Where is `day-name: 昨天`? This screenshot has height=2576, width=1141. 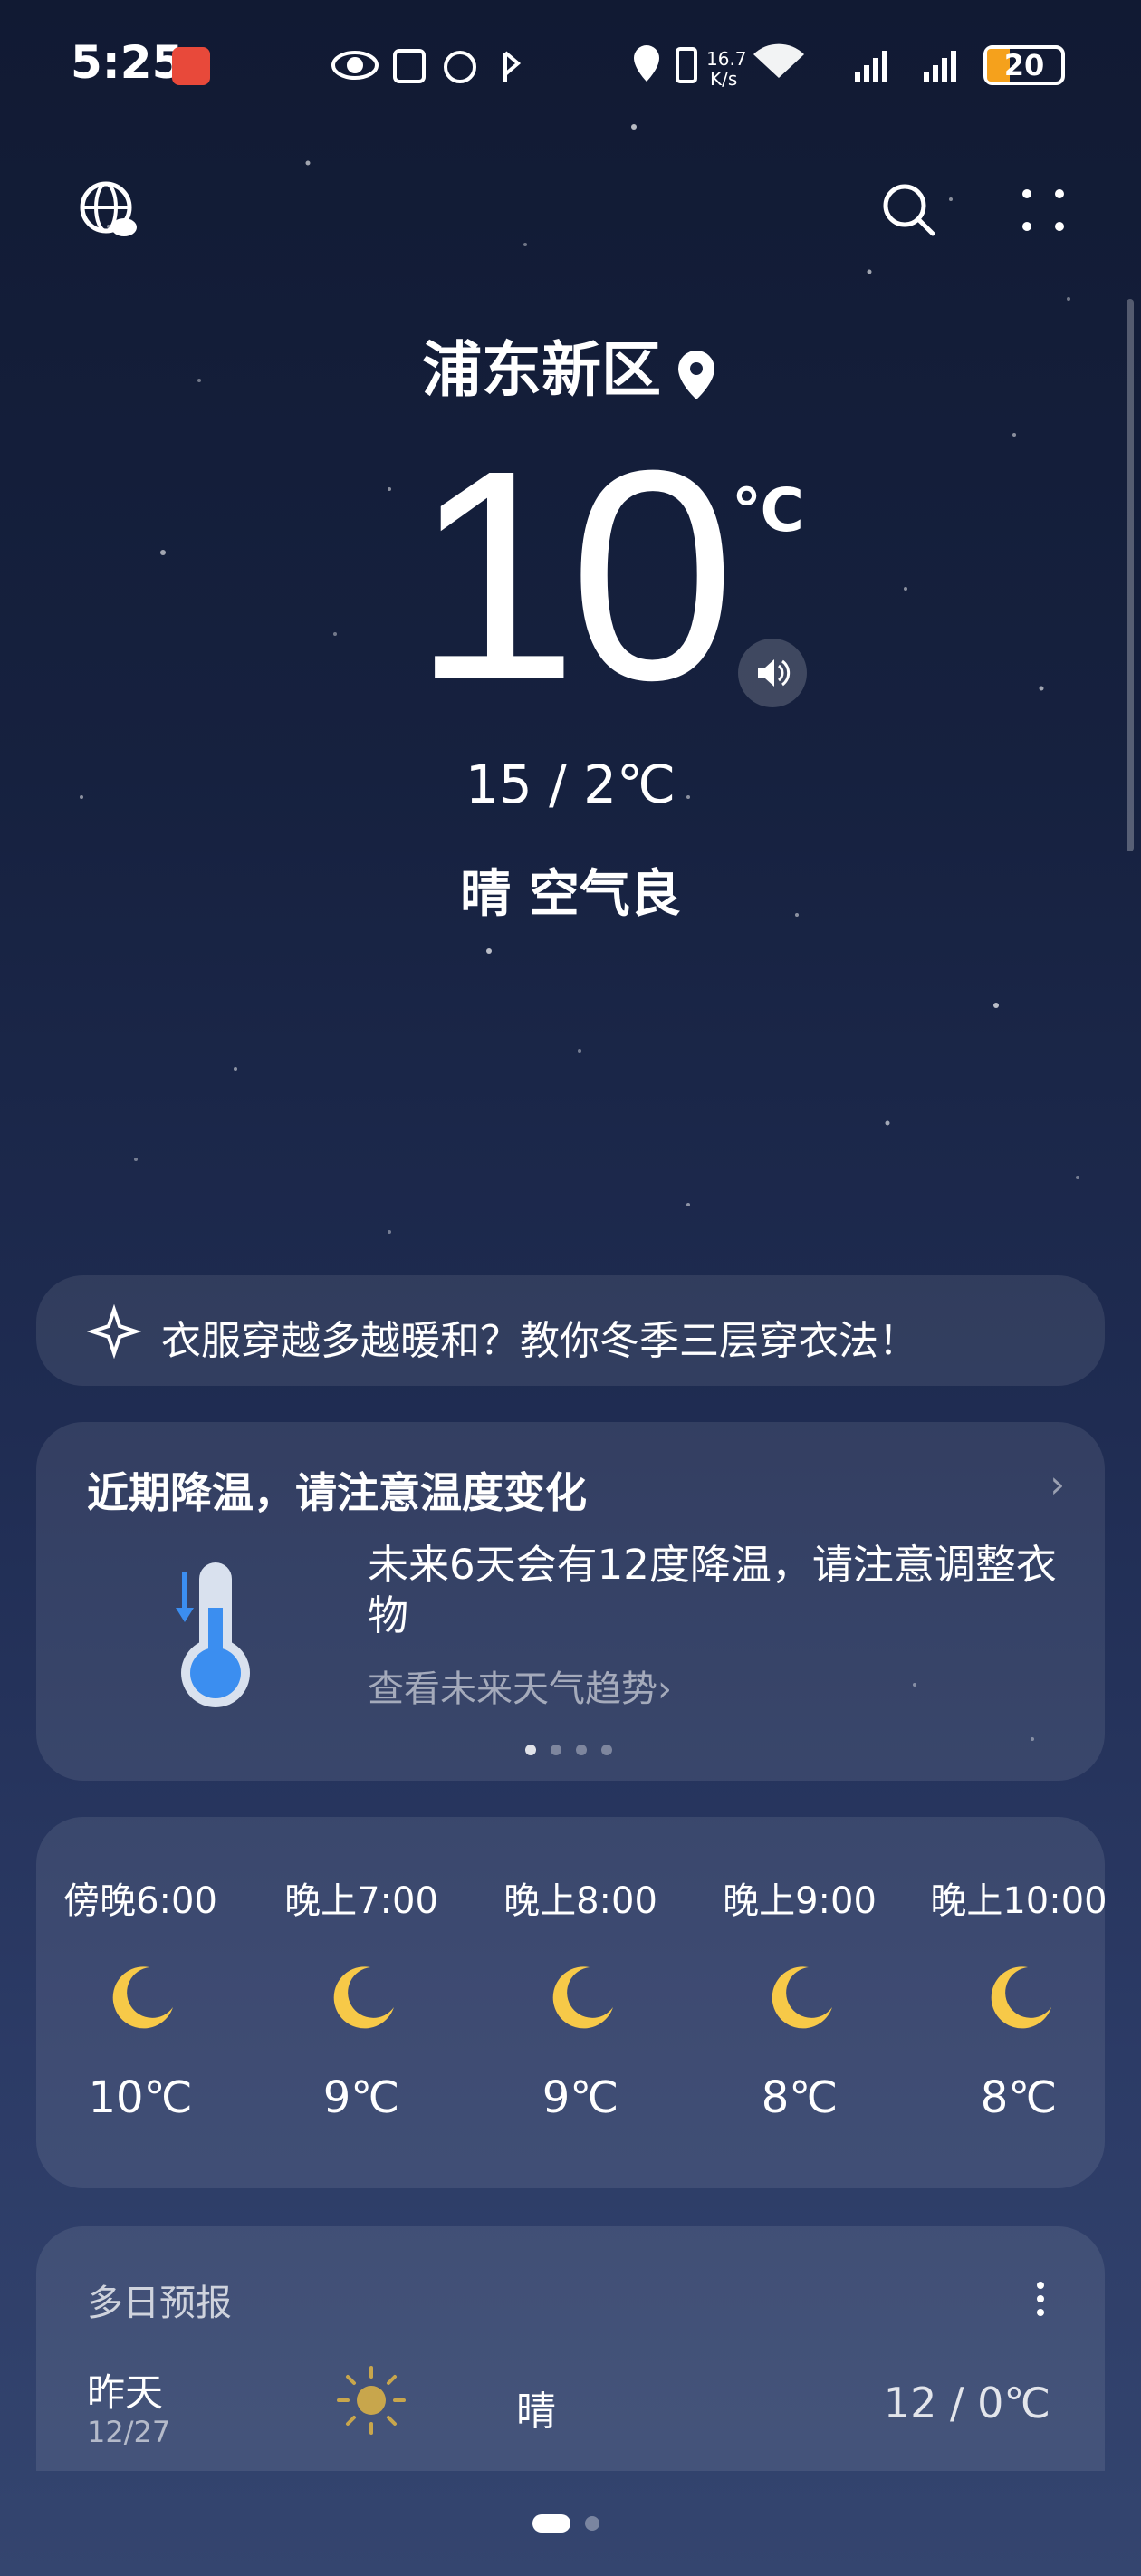 day-name: 昨天 is located at coordinates (126, 2392).